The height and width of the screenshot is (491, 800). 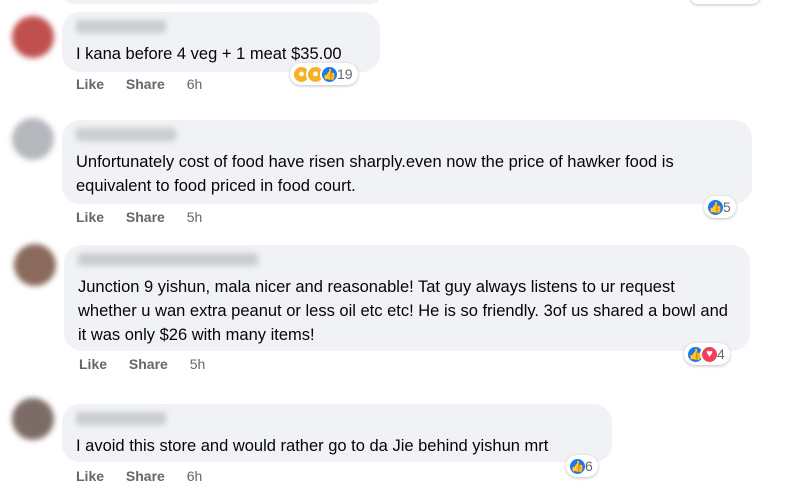 What do you see at coordinates (721, 354) in the screenshot?
I see `reaction-count: 4` at bounding box center [721, 354].